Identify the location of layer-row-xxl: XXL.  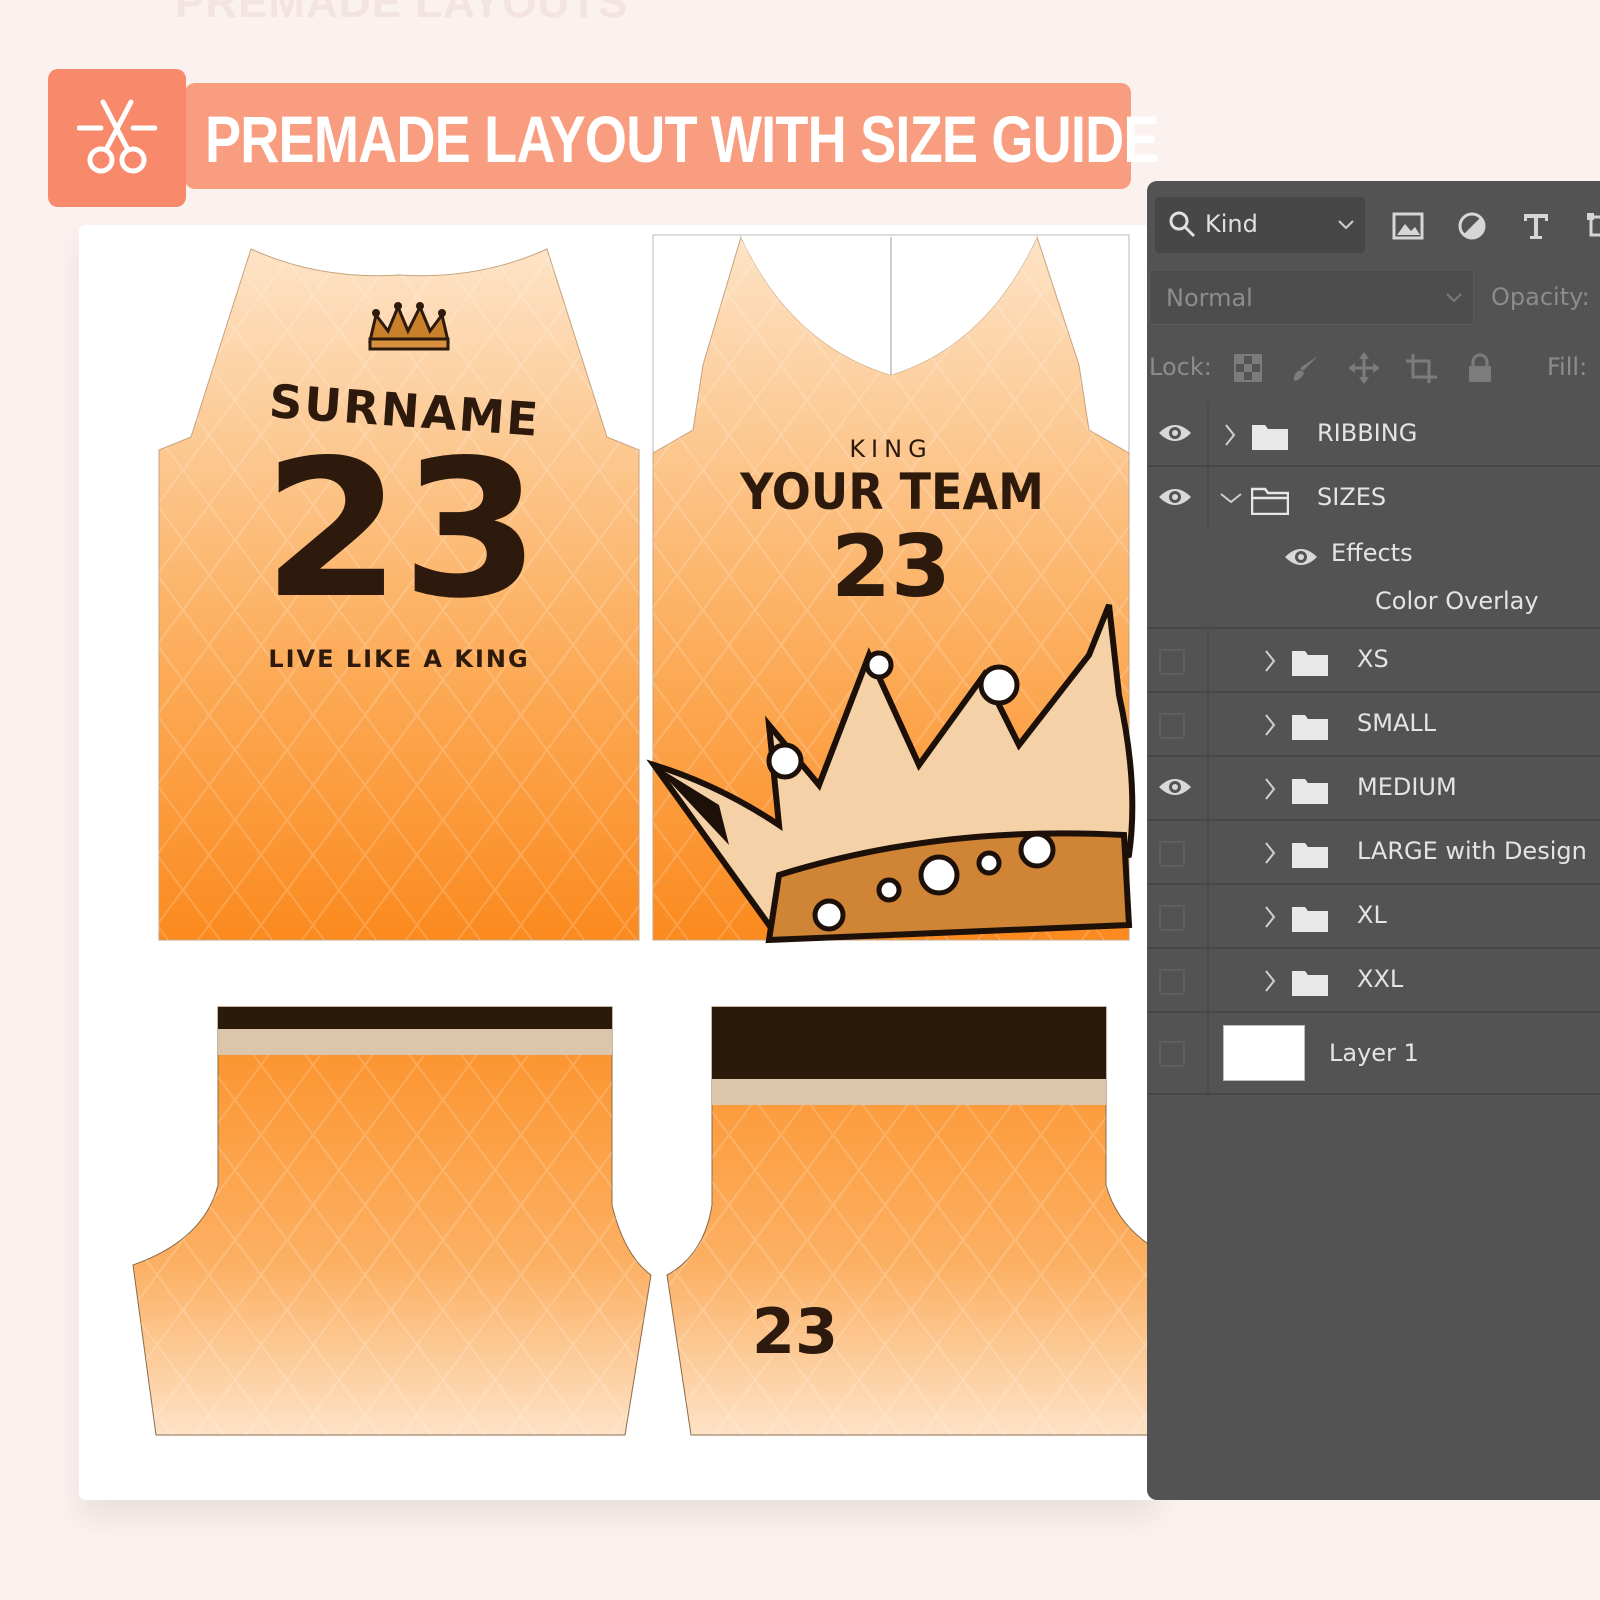
(1373, 981).